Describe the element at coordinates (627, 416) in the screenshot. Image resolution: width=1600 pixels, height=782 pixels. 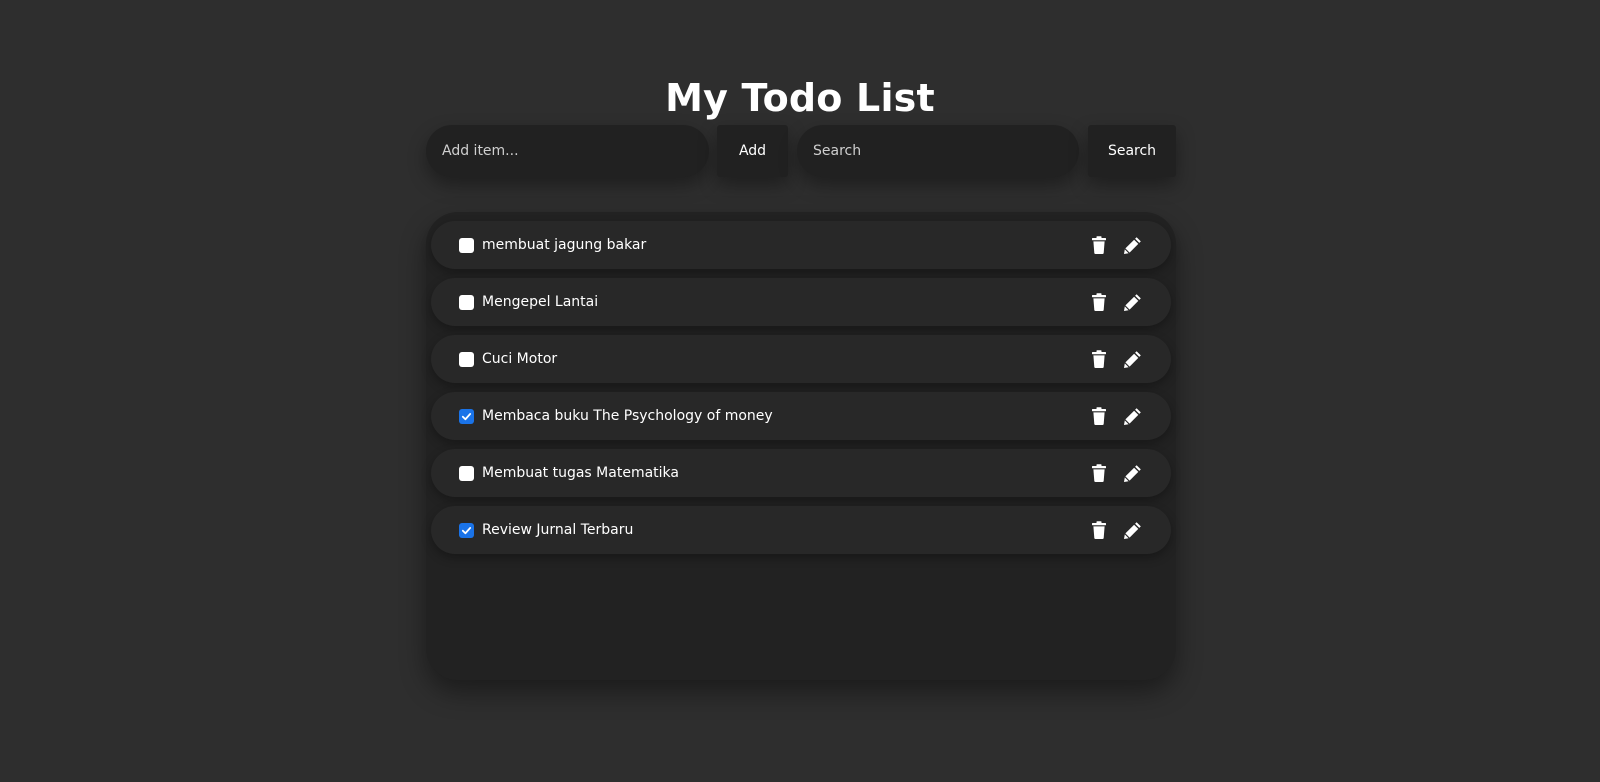
I see `todo-text: Membaca buku The Psychology of money` at that location.